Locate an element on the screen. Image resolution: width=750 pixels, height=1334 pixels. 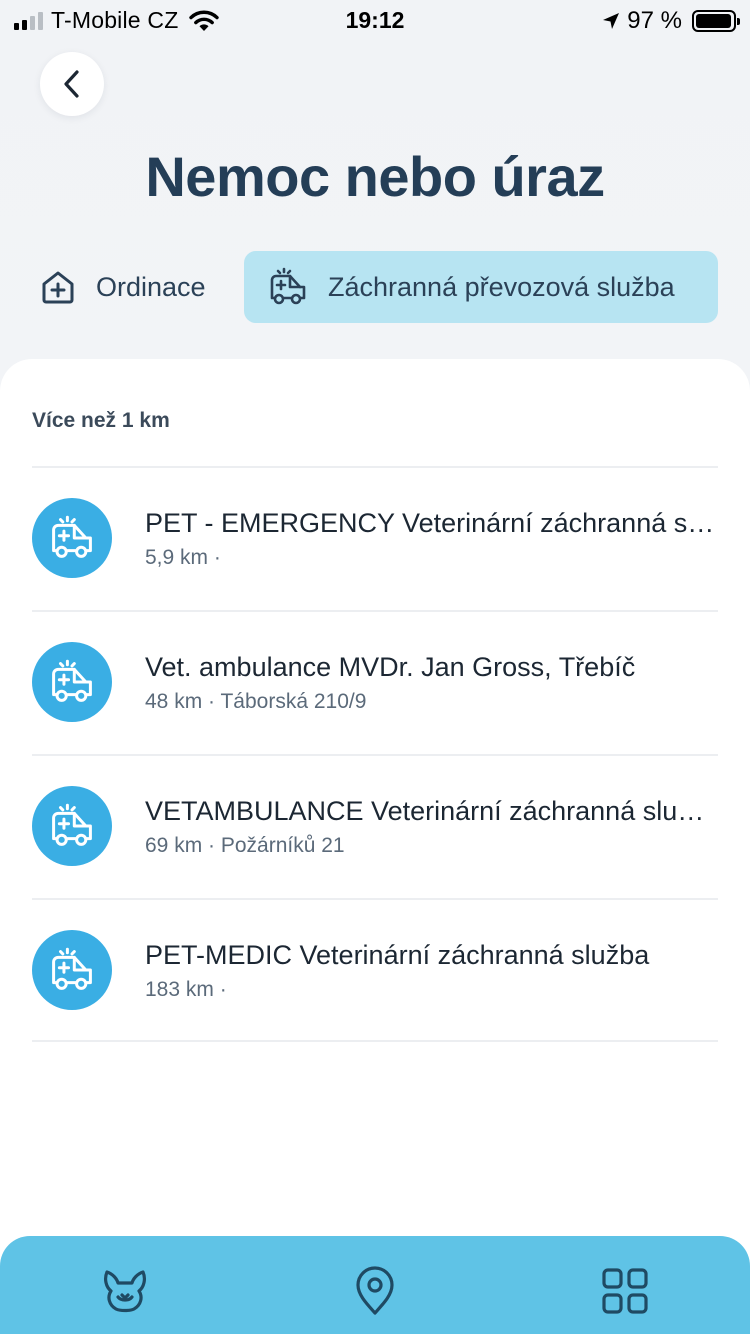
status-right: 97 % is located at coordinates (670, 21).